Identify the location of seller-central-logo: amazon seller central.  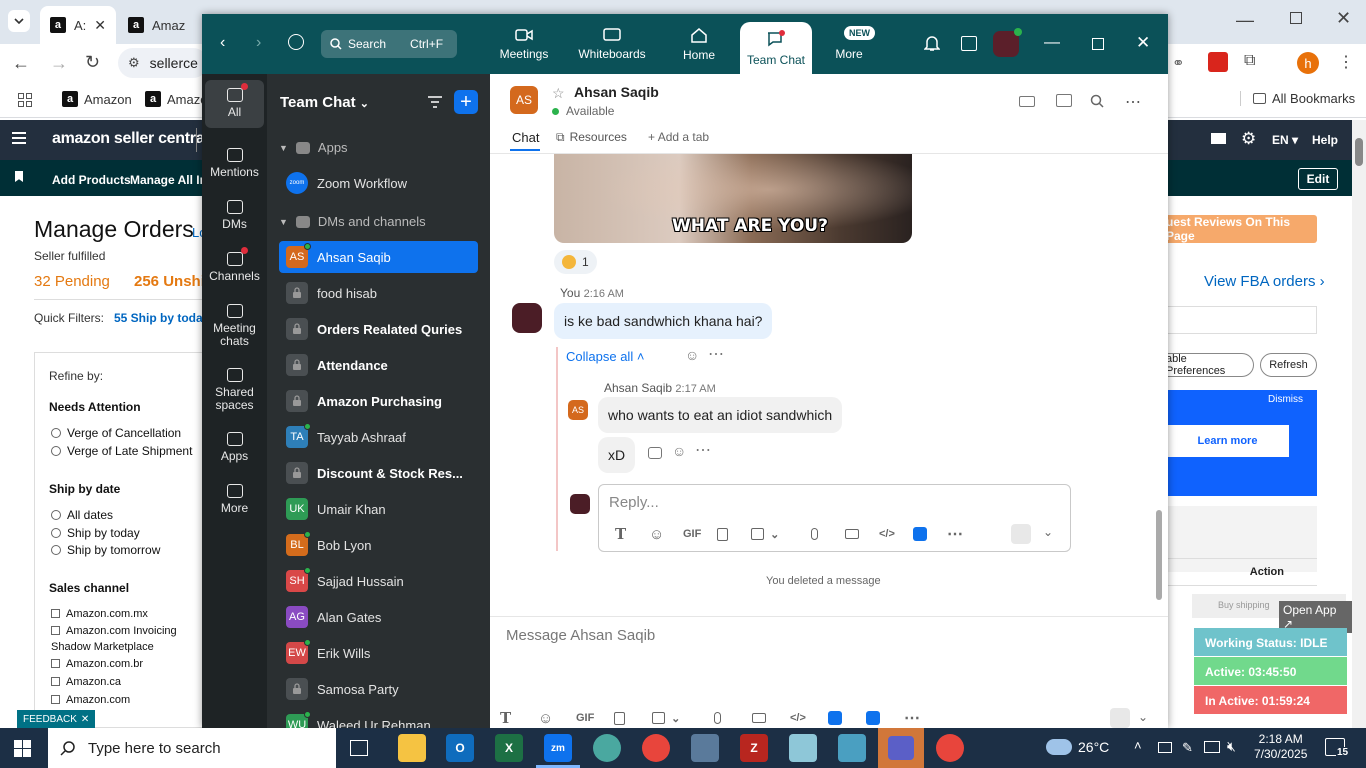
(130, 139).